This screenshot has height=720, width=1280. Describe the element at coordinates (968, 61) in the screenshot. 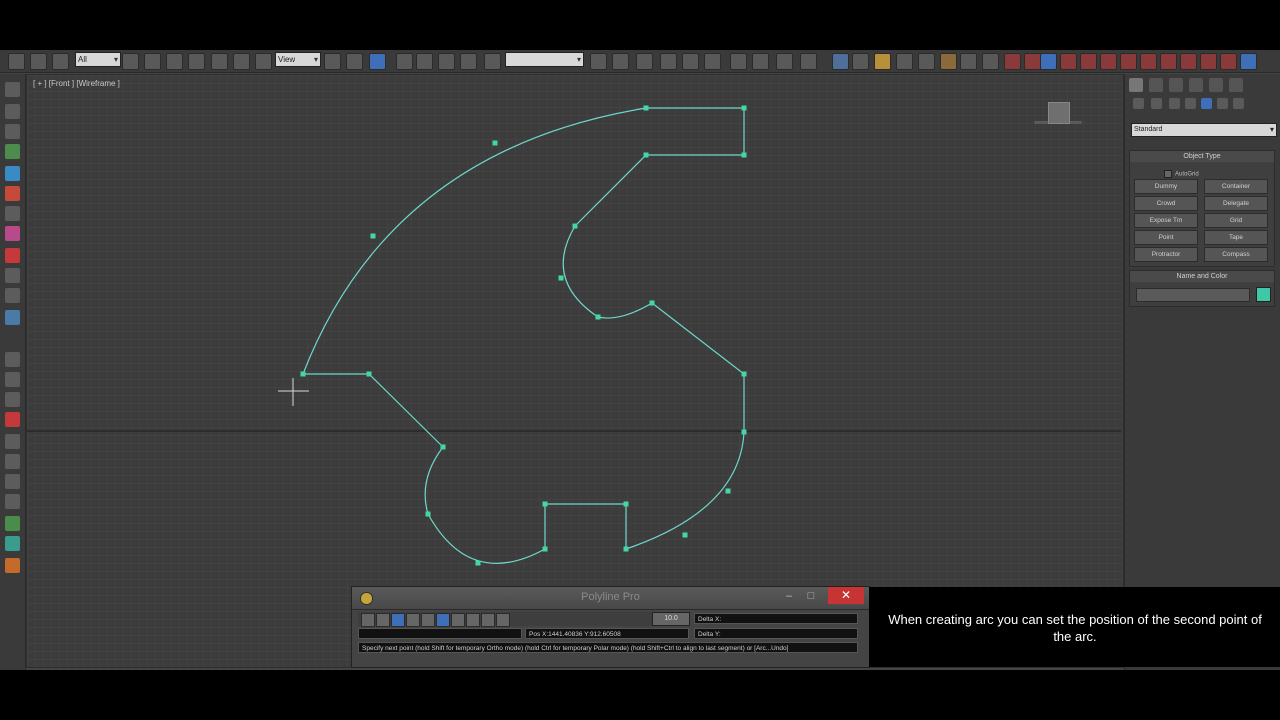

I see `search-icon` at that location.